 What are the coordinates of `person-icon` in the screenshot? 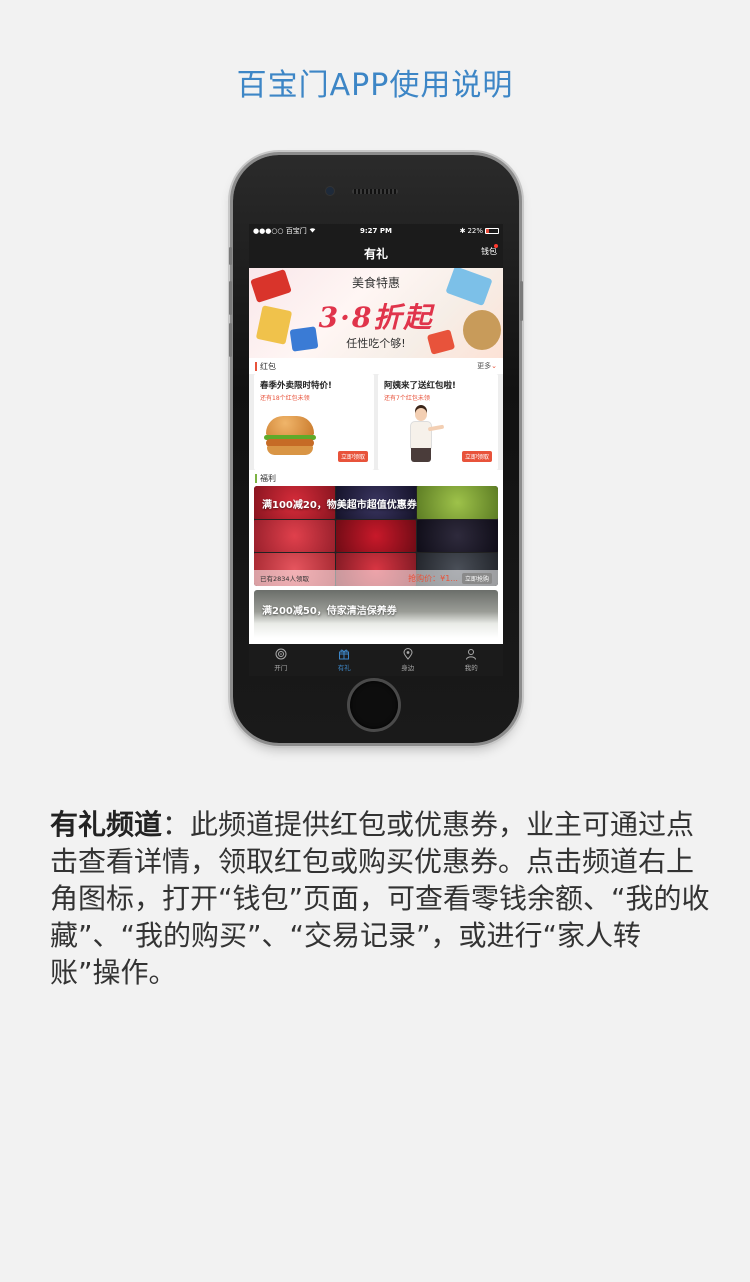 It's located at (471, 654).